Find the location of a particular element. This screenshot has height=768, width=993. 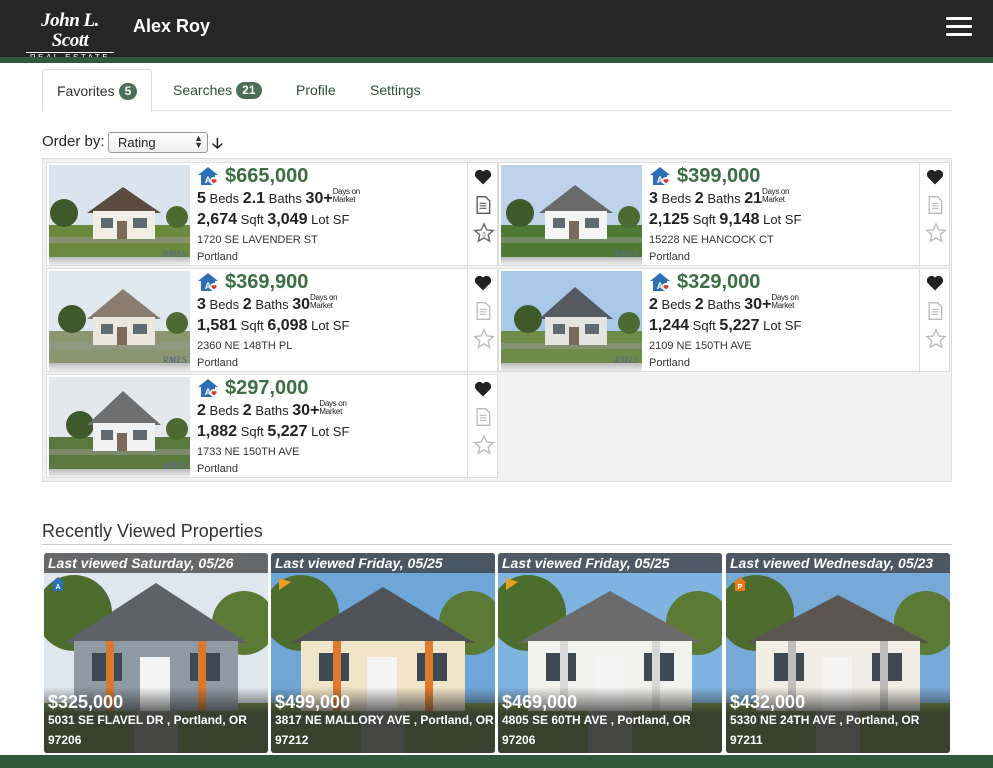

property-address: 2109 NE 150TH AVE is located at coordinates (700, 346).